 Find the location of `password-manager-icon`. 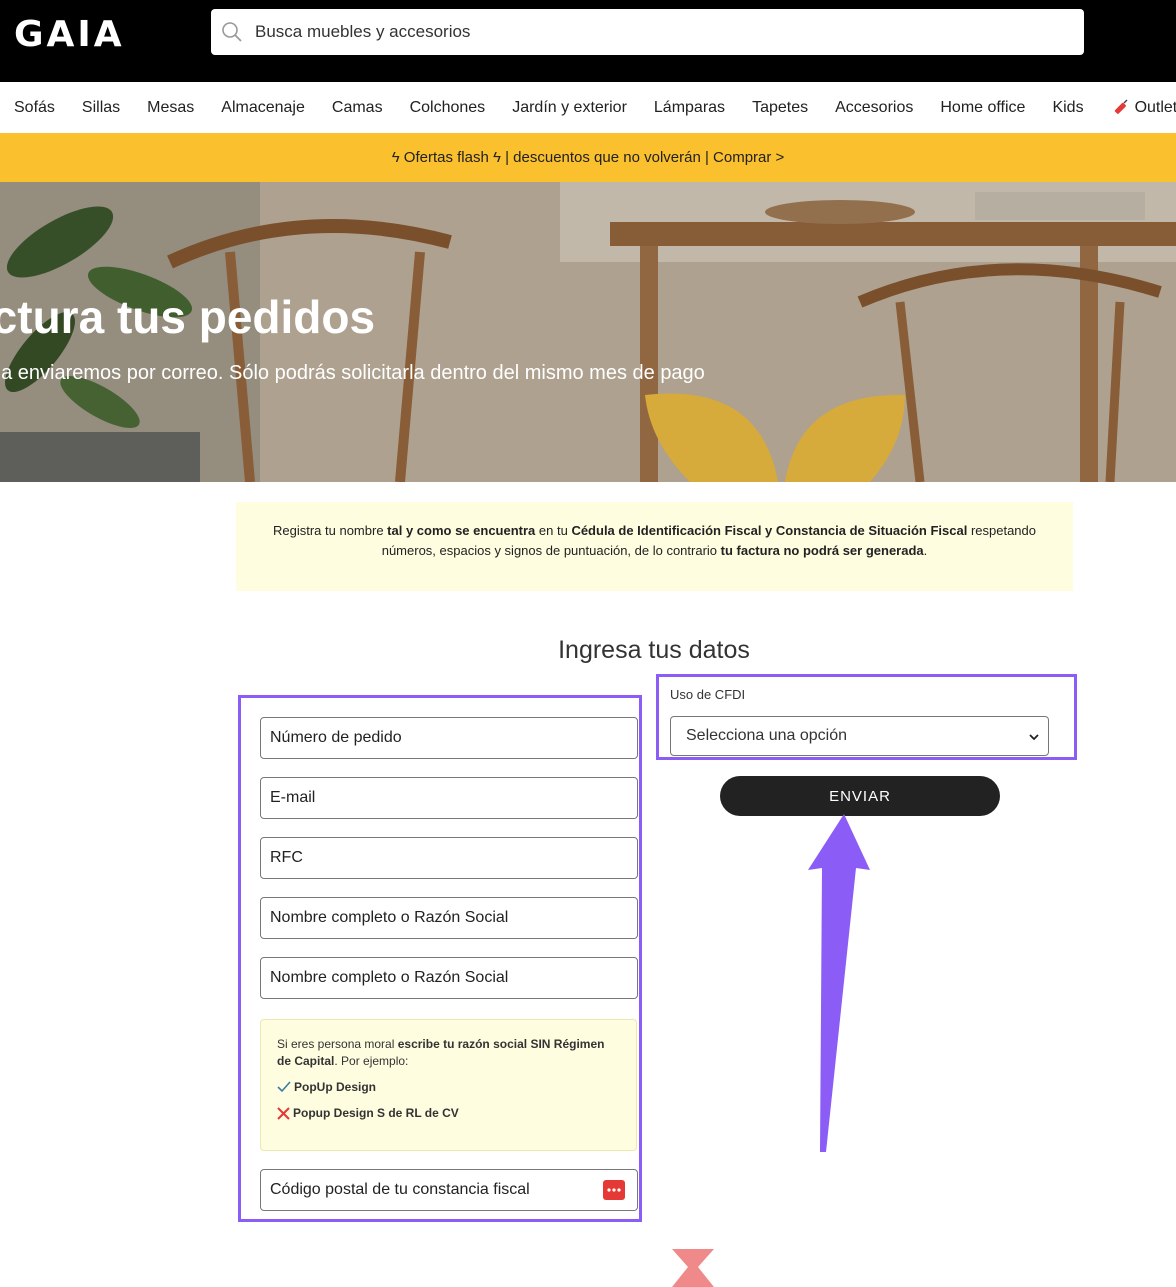

password-manager-icon is located at coordinates (614, 1190).